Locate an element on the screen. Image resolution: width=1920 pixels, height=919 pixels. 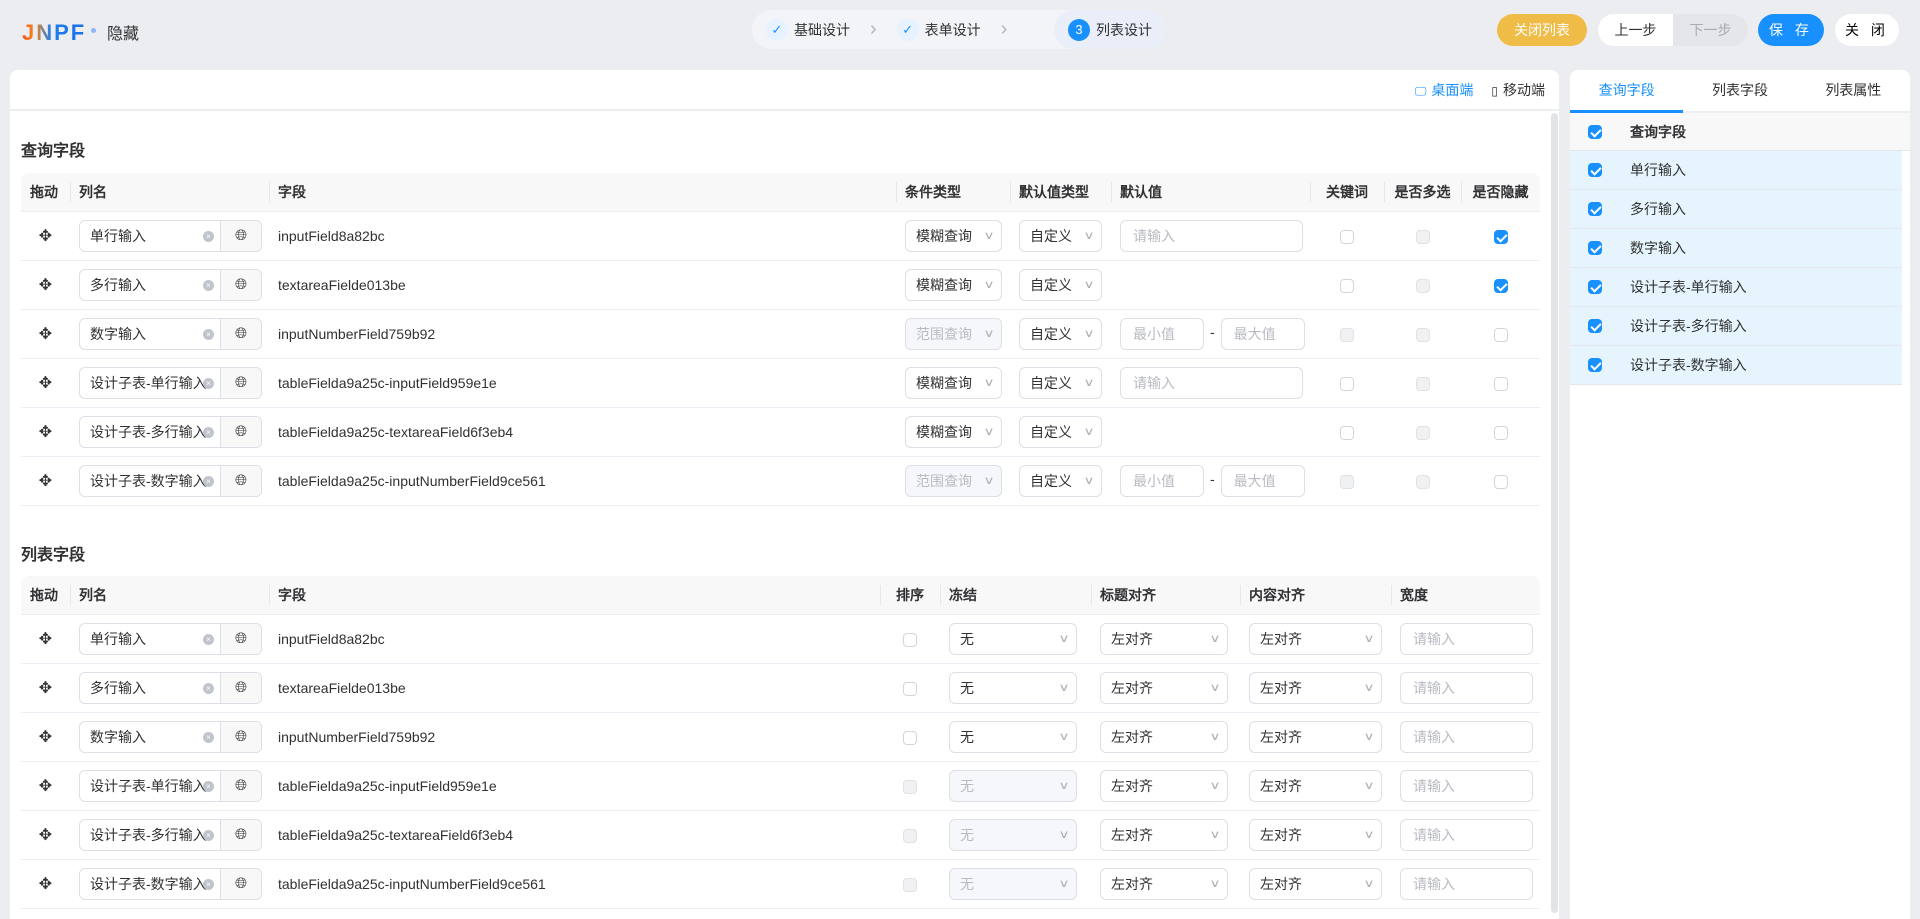
side-field-item: 设计子表-单行输入 is located at coordinates (1736, 287).